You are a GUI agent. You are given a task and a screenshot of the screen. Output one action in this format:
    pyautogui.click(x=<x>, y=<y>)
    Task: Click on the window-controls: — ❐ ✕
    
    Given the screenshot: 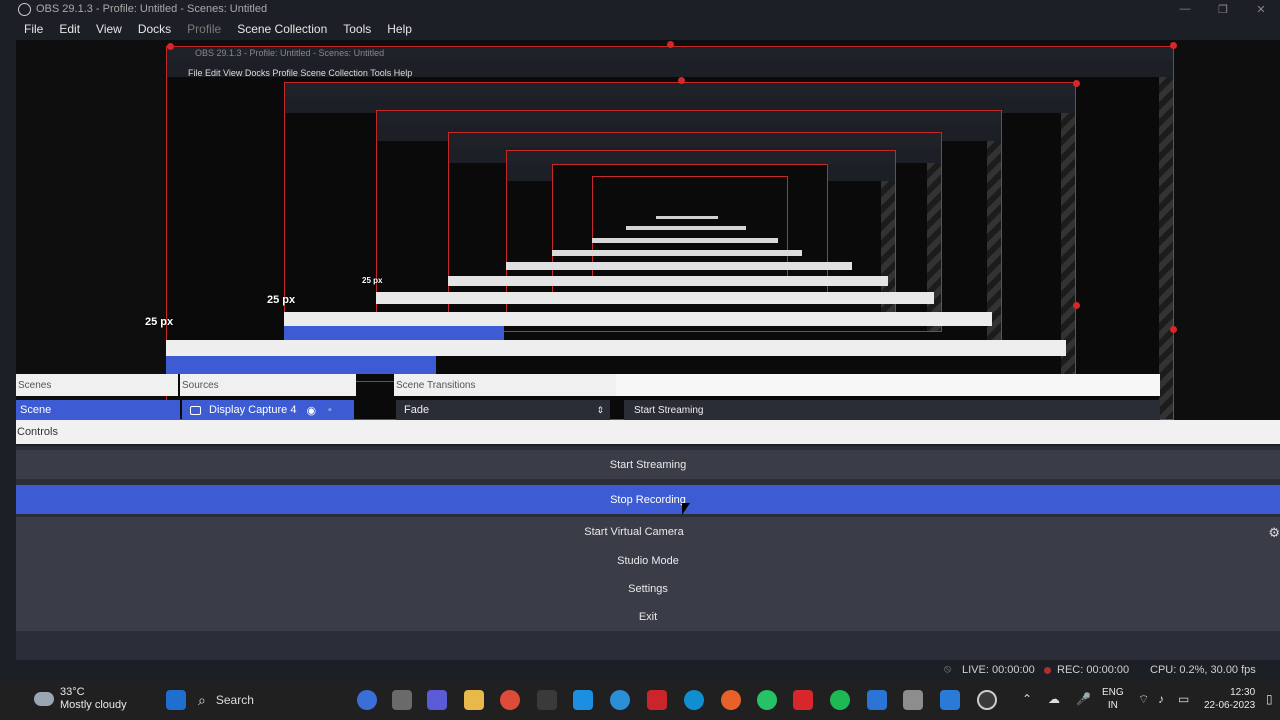 What is the action you would take?
    pyautogui.click(x=1223, y=9)
    